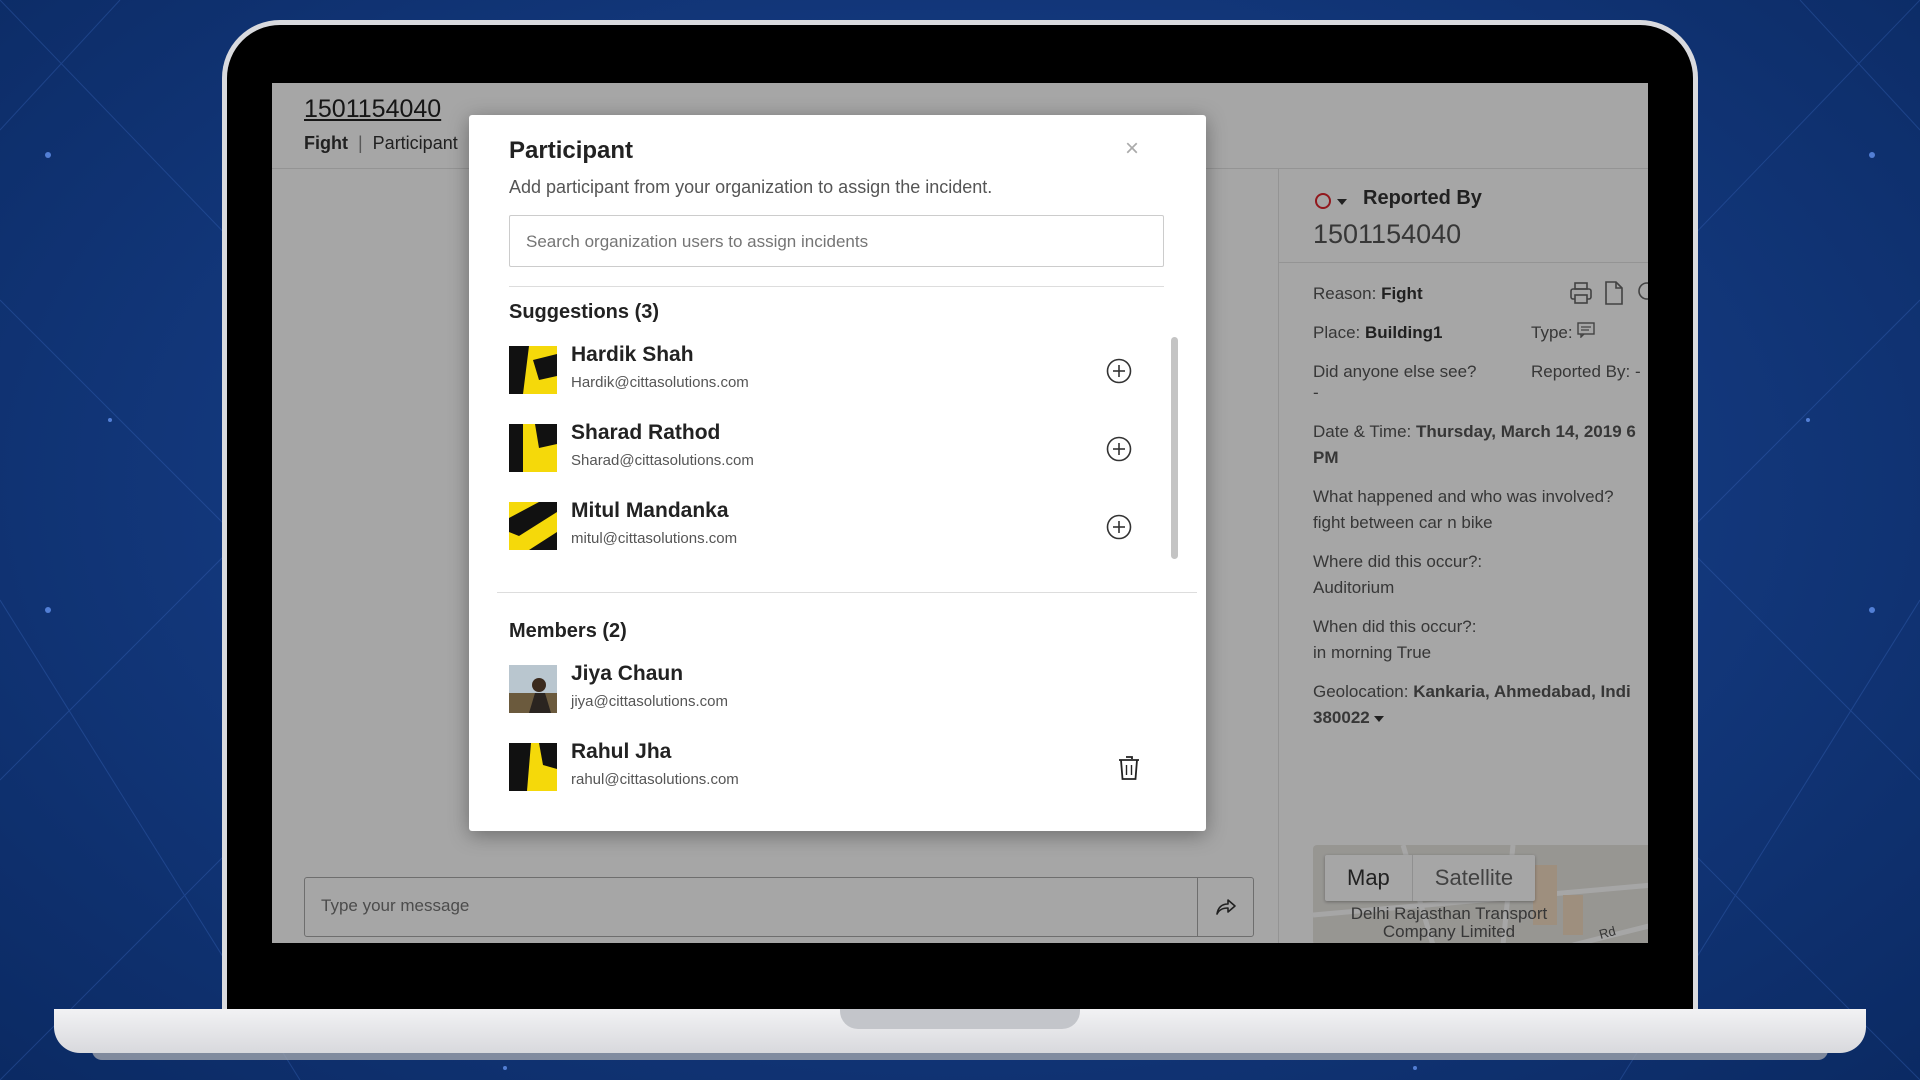  I want to click on member-row: Rahul Jha rahul@cittasolutions.com, so click(829, 770).